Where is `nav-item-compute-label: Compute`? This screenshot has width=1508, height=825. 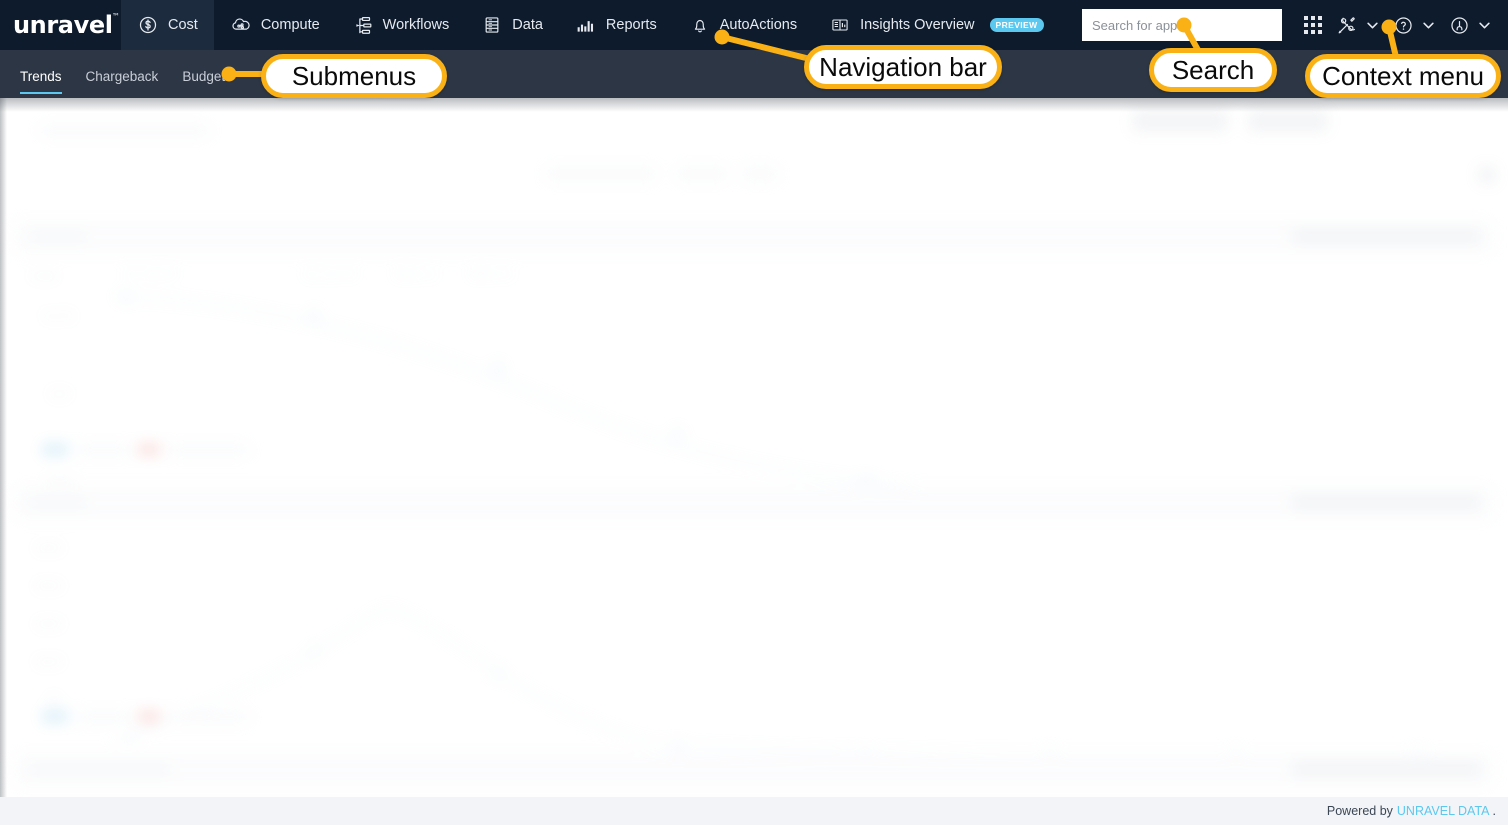
nav-item-compute-label: Compute is located at coordinates (290, 25).